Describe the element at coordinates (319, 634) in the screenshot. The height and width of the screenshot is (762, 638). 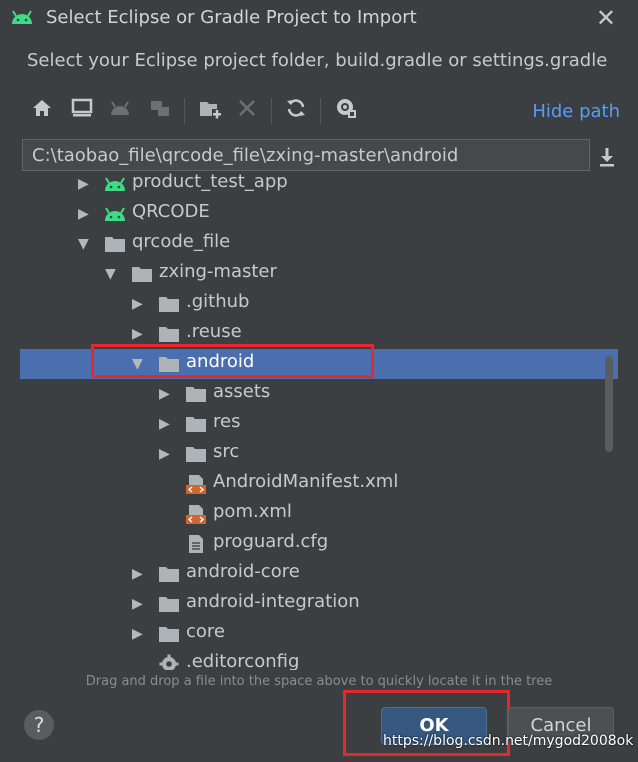
I see `tree-row: ▶ core` at that location.